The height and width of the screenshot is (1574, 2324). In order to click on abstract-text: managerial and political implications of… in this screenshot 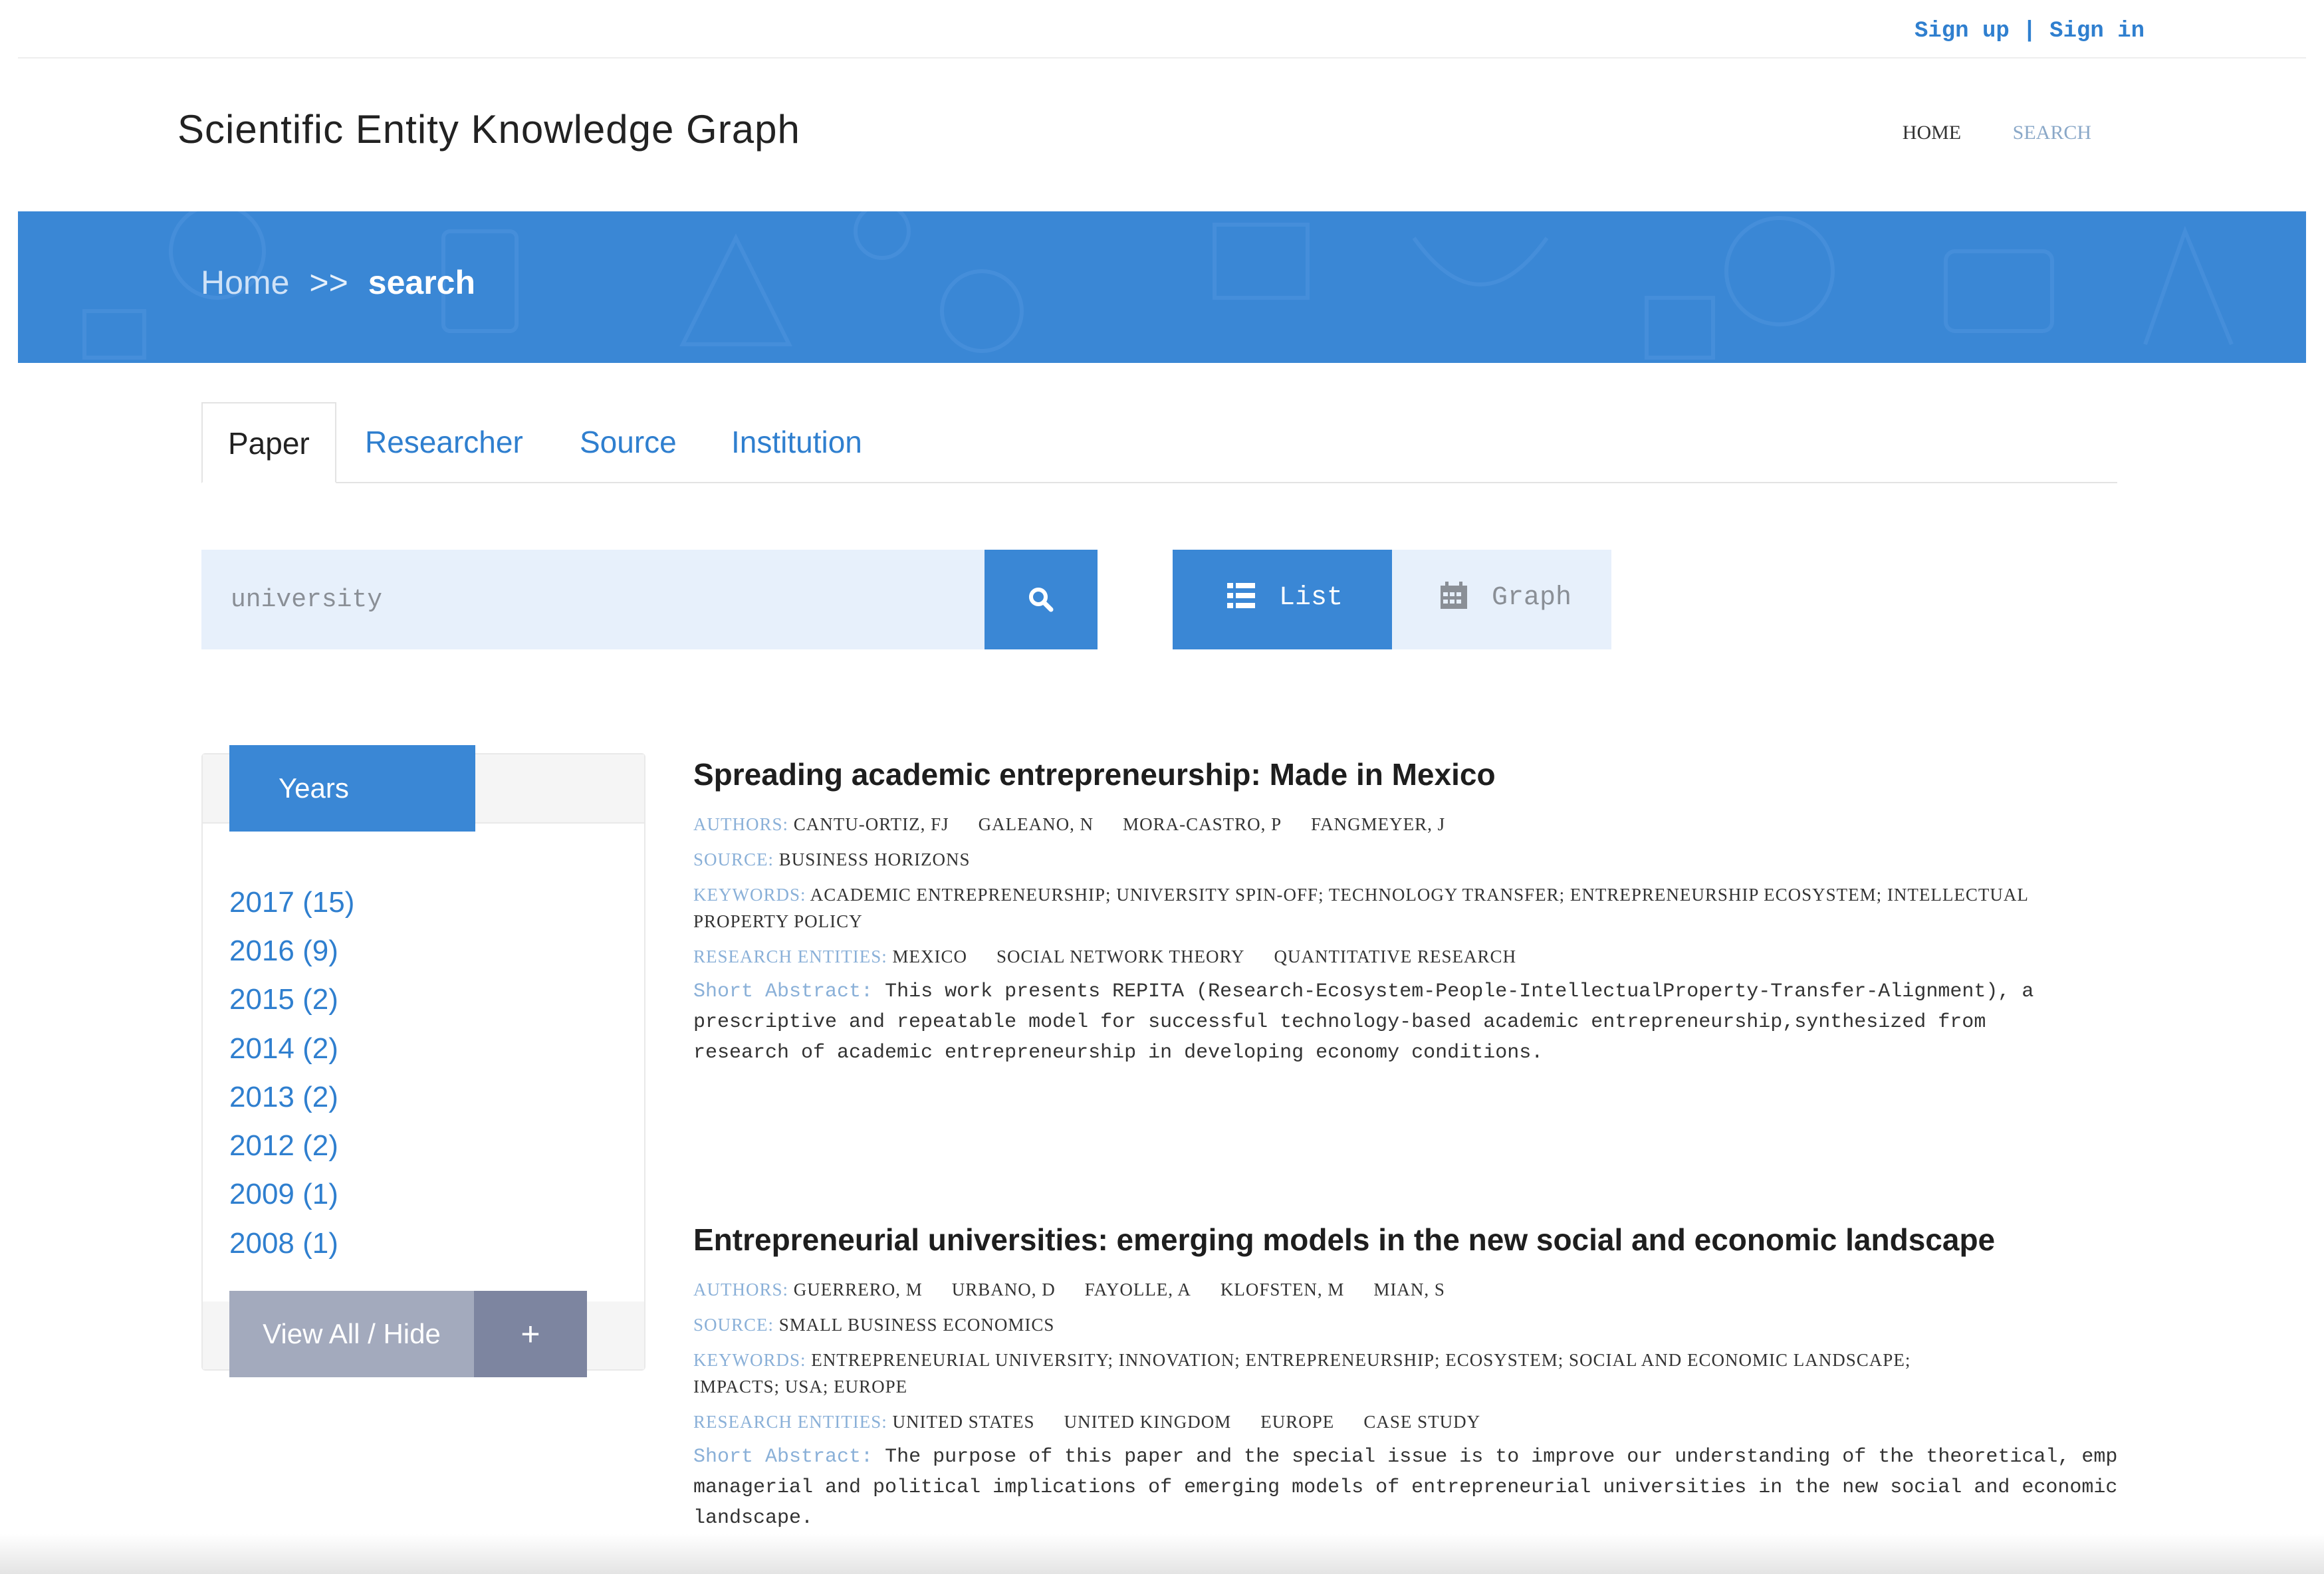, I will do `click(1405, 1487)`.